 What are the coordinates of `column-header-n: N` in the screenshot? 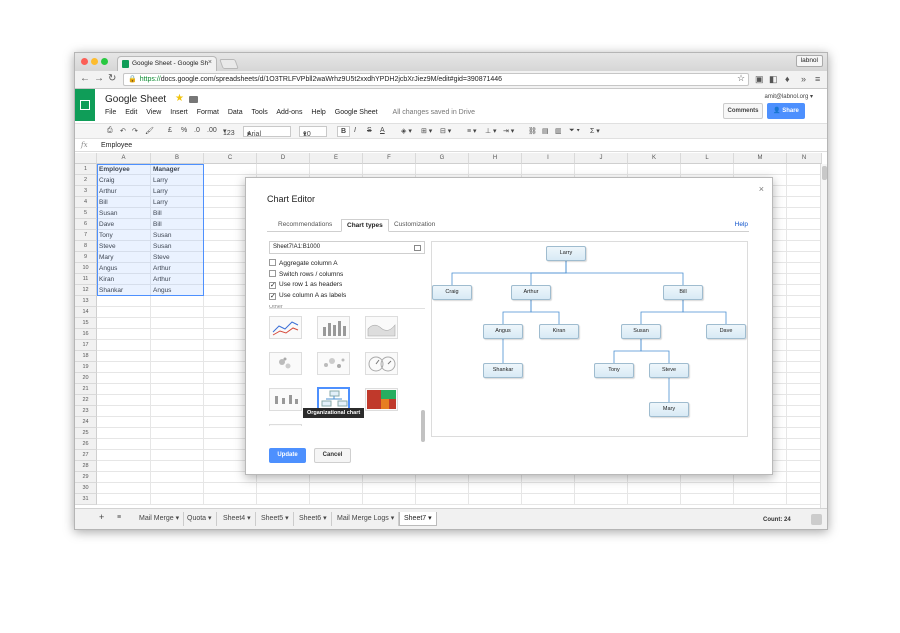 It's located at (804, 158).